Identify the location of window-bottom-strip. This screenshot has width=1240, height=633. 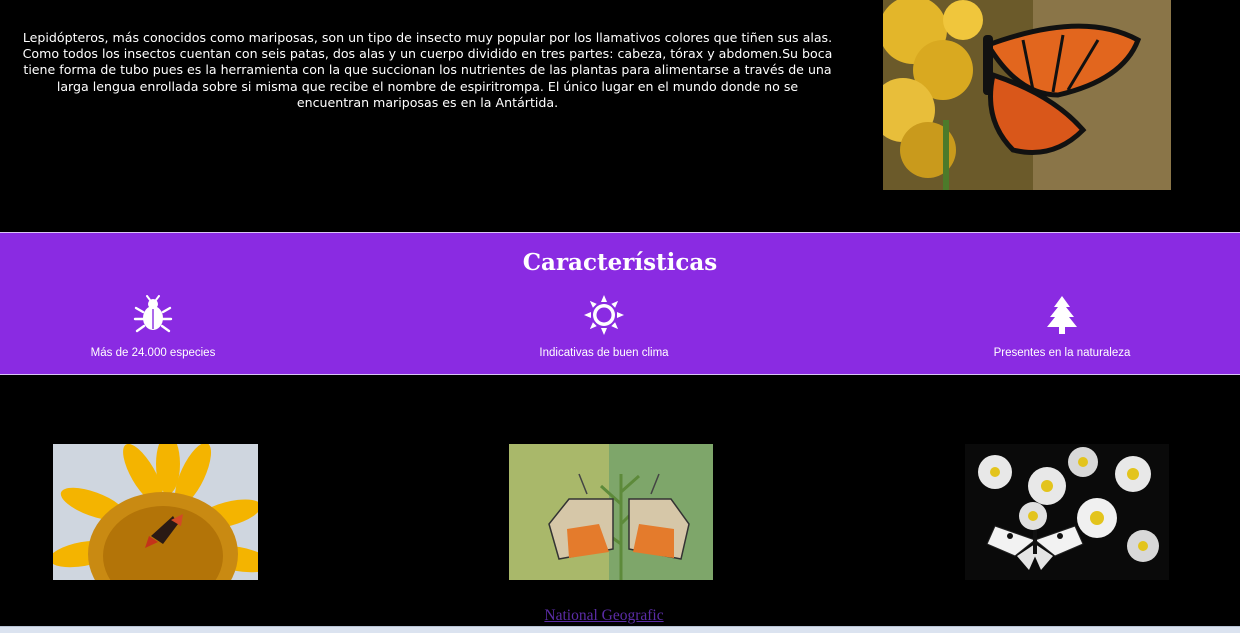
(620, 629).